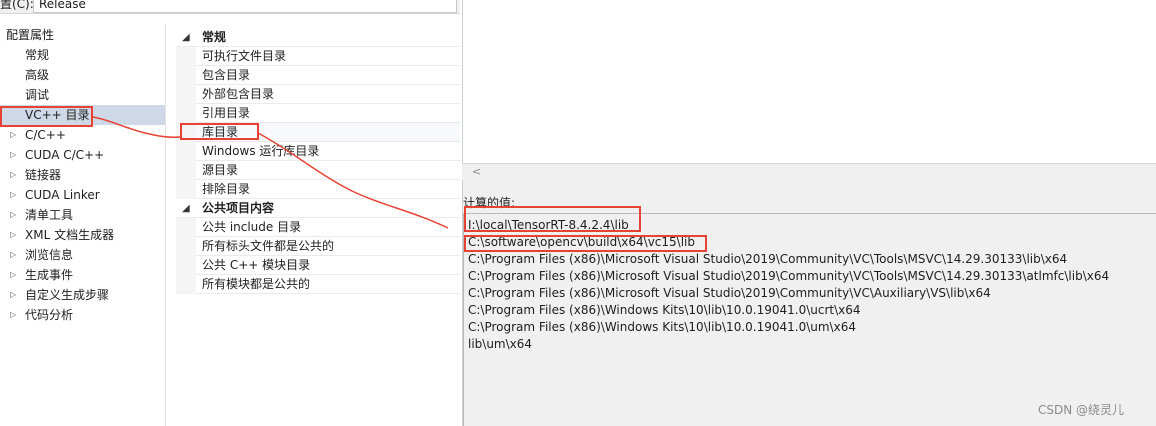 This screenshot has height=426, width=1156. Describe the element at coordinates (226, 75) in the screenshot. I see `property-label: 包含目录` at that location.